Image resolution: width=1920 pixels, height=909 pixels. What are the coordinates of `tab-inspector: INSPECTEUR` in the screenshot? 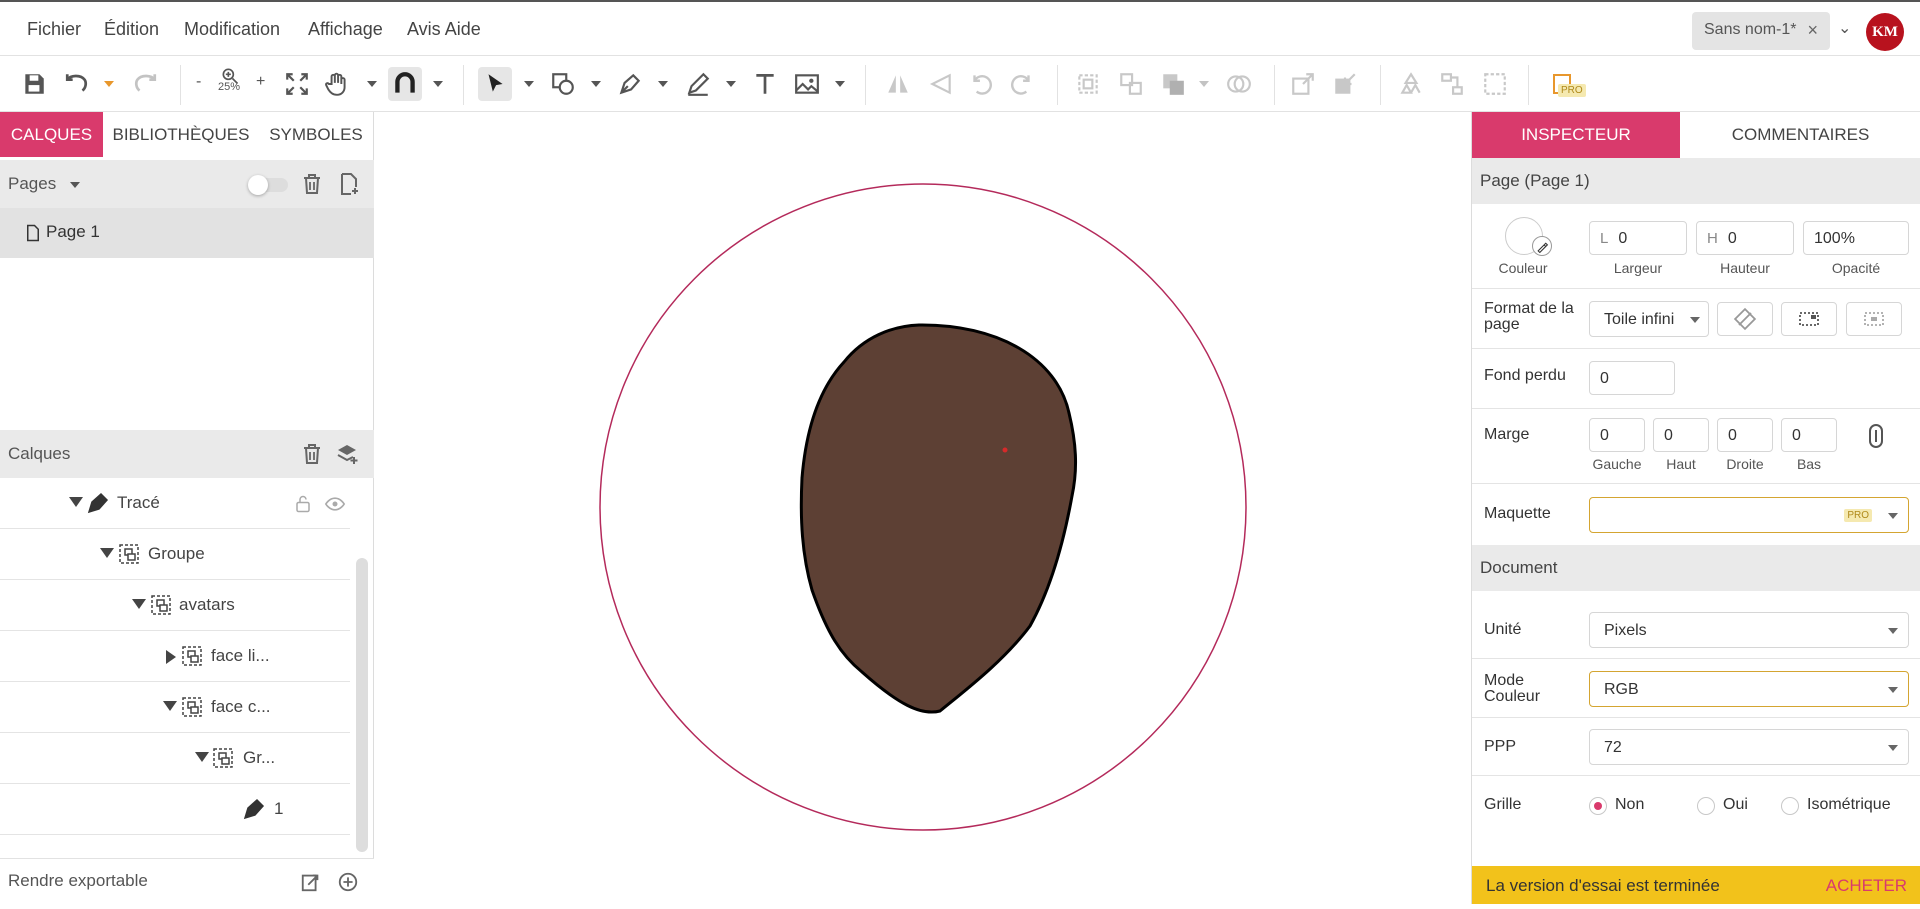 It's located at (1576, 135).